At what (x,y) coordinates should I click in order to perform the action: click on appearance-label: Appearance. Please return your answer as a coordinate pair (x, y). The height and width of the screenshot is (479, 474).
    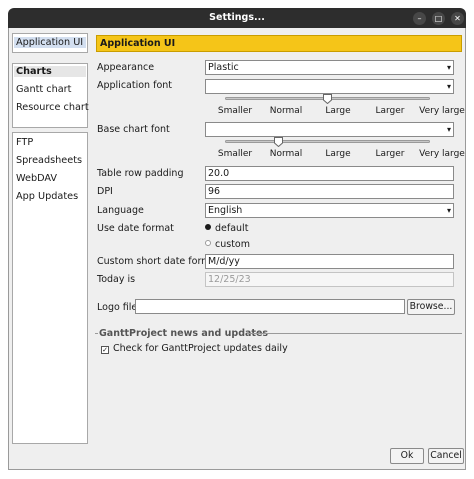
    Looking at the image, I should click on (126, 67).